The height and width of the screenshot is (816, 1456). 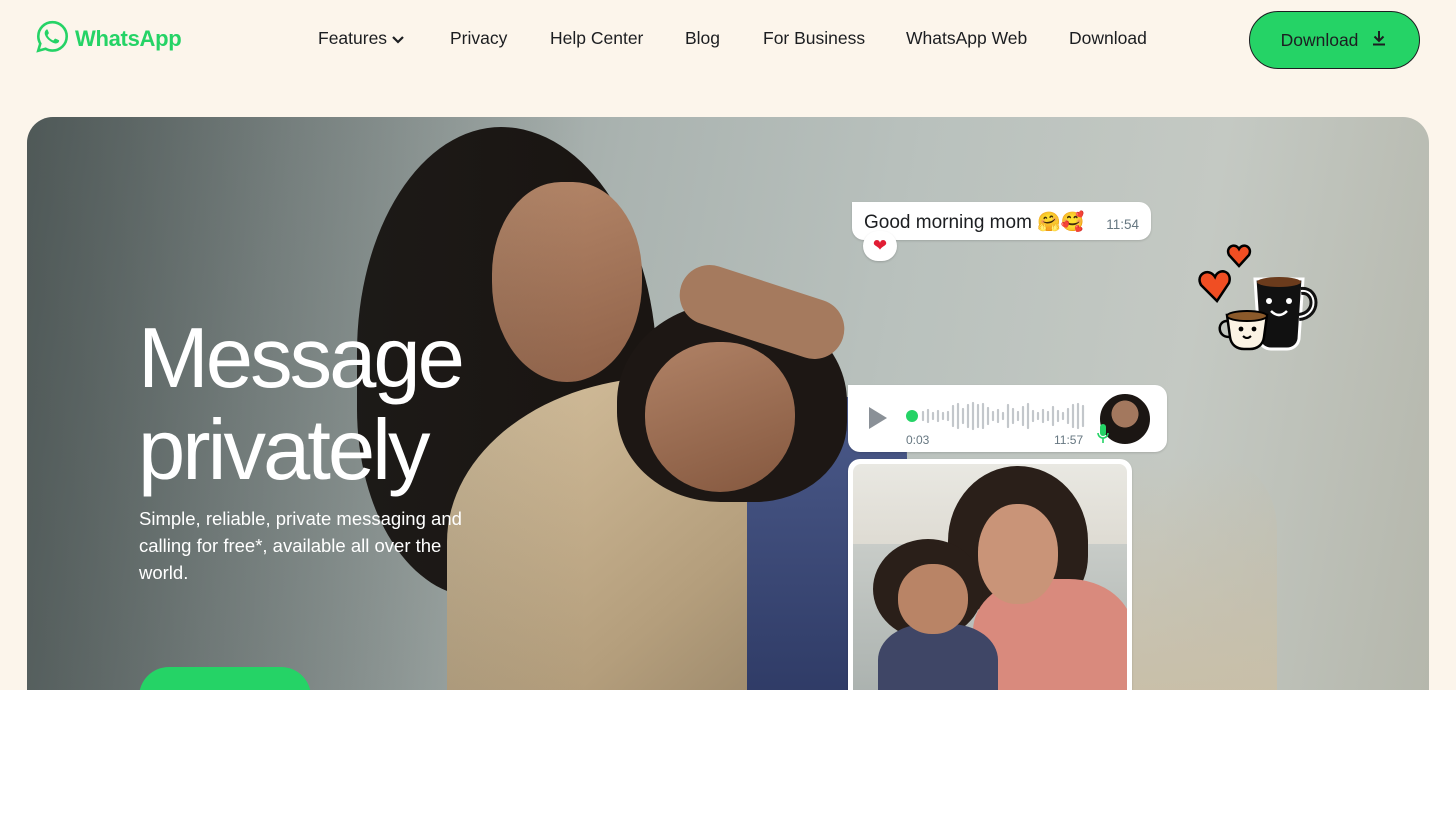 I want to click on download-icon, so click(x=1379, y=40).